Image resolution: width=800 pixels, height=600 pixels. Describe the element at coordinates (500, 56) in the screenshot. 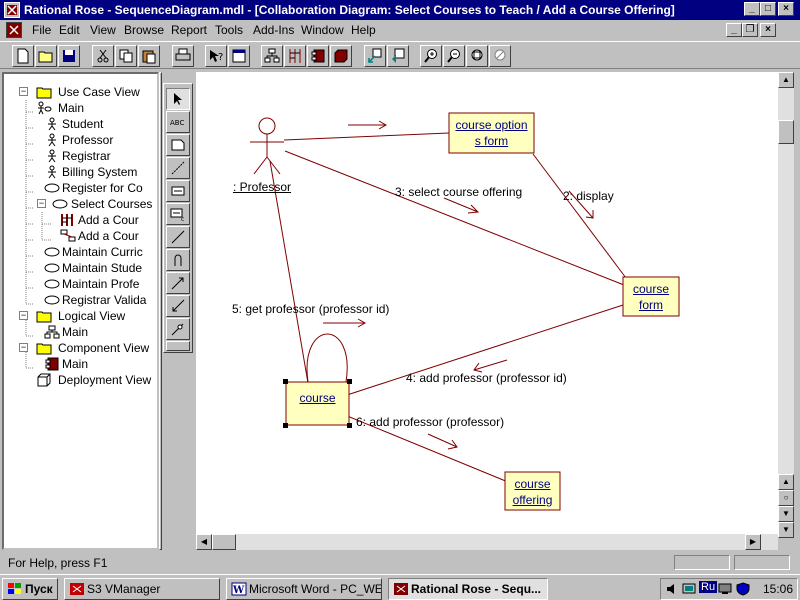

I see `undo-fit-icon` at that location.